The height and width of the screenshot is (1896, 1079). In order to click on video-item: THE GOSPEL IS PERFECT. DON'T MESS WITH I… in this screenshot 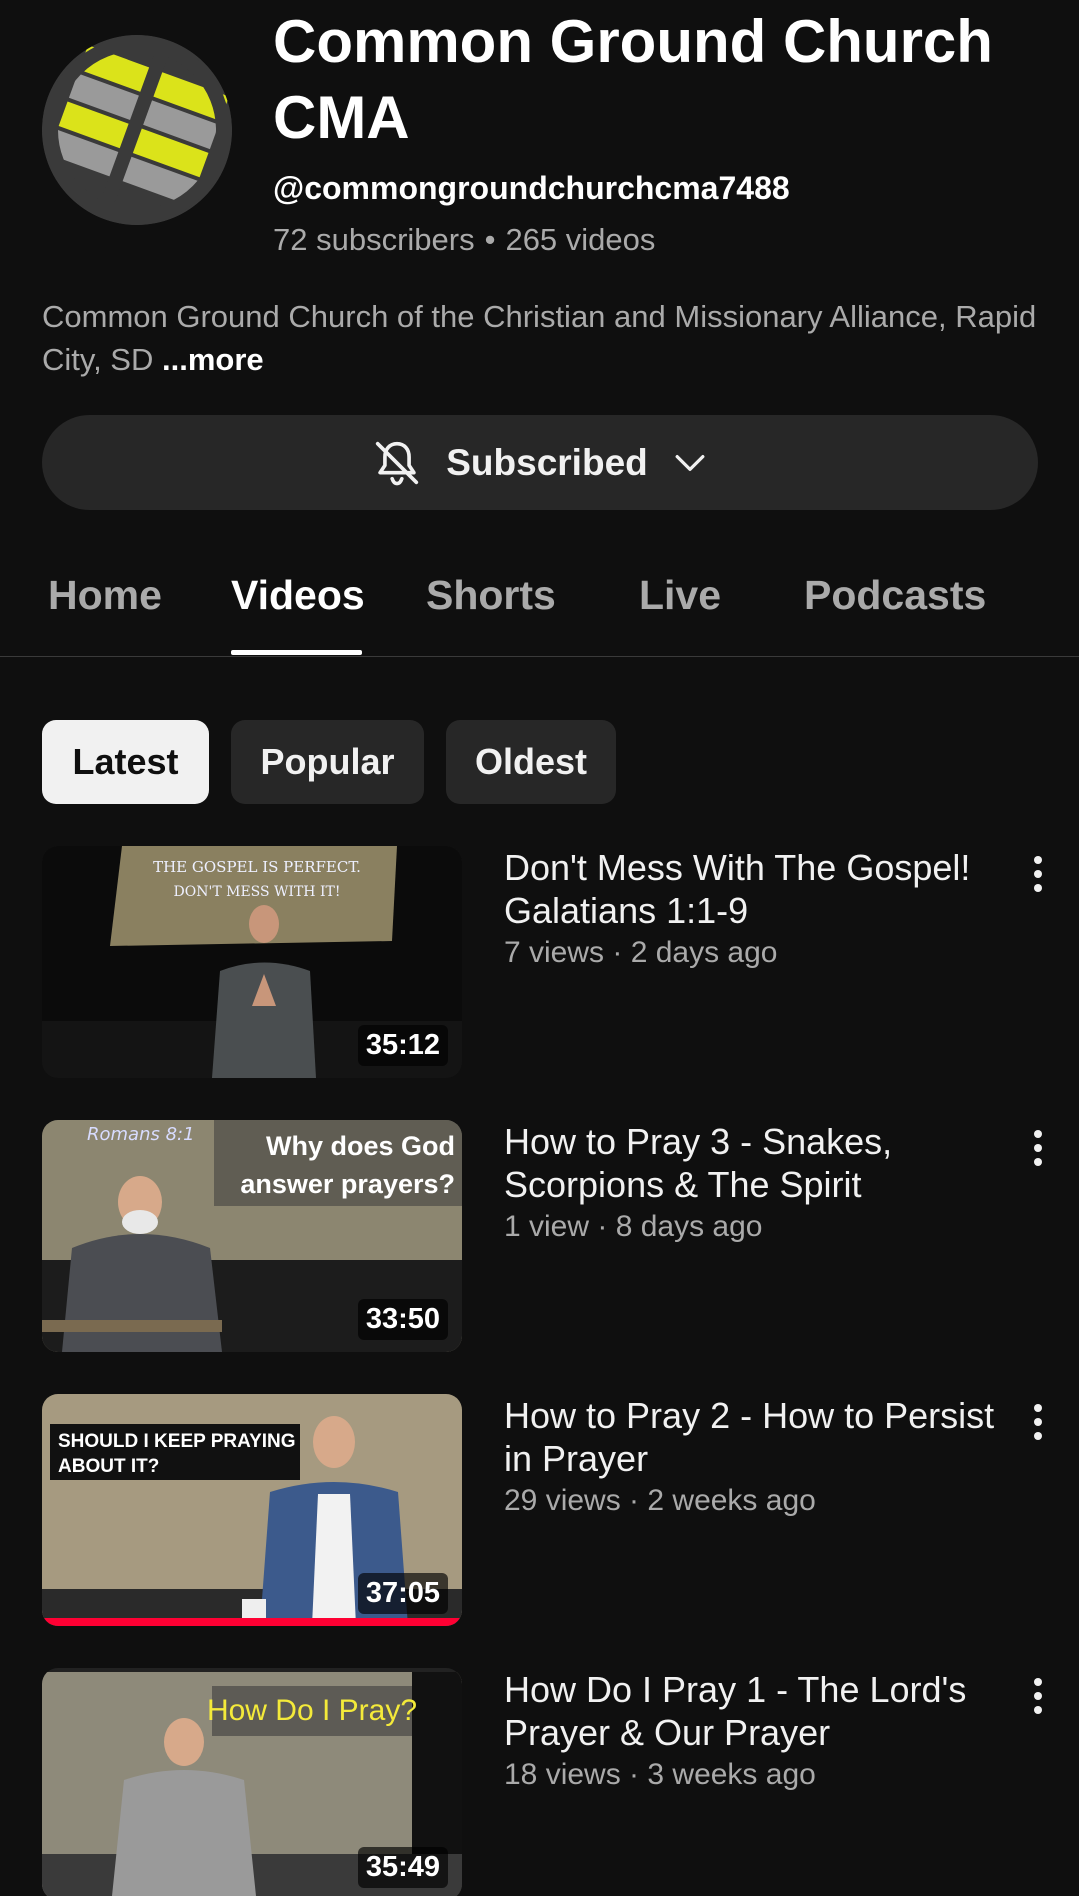, I will do `click(539, 963)`.